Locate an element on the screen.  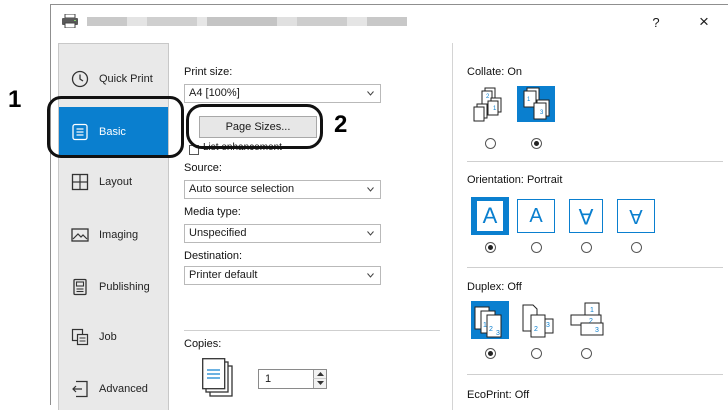
destination-value: Printer default is located at coordinates (223, 275).